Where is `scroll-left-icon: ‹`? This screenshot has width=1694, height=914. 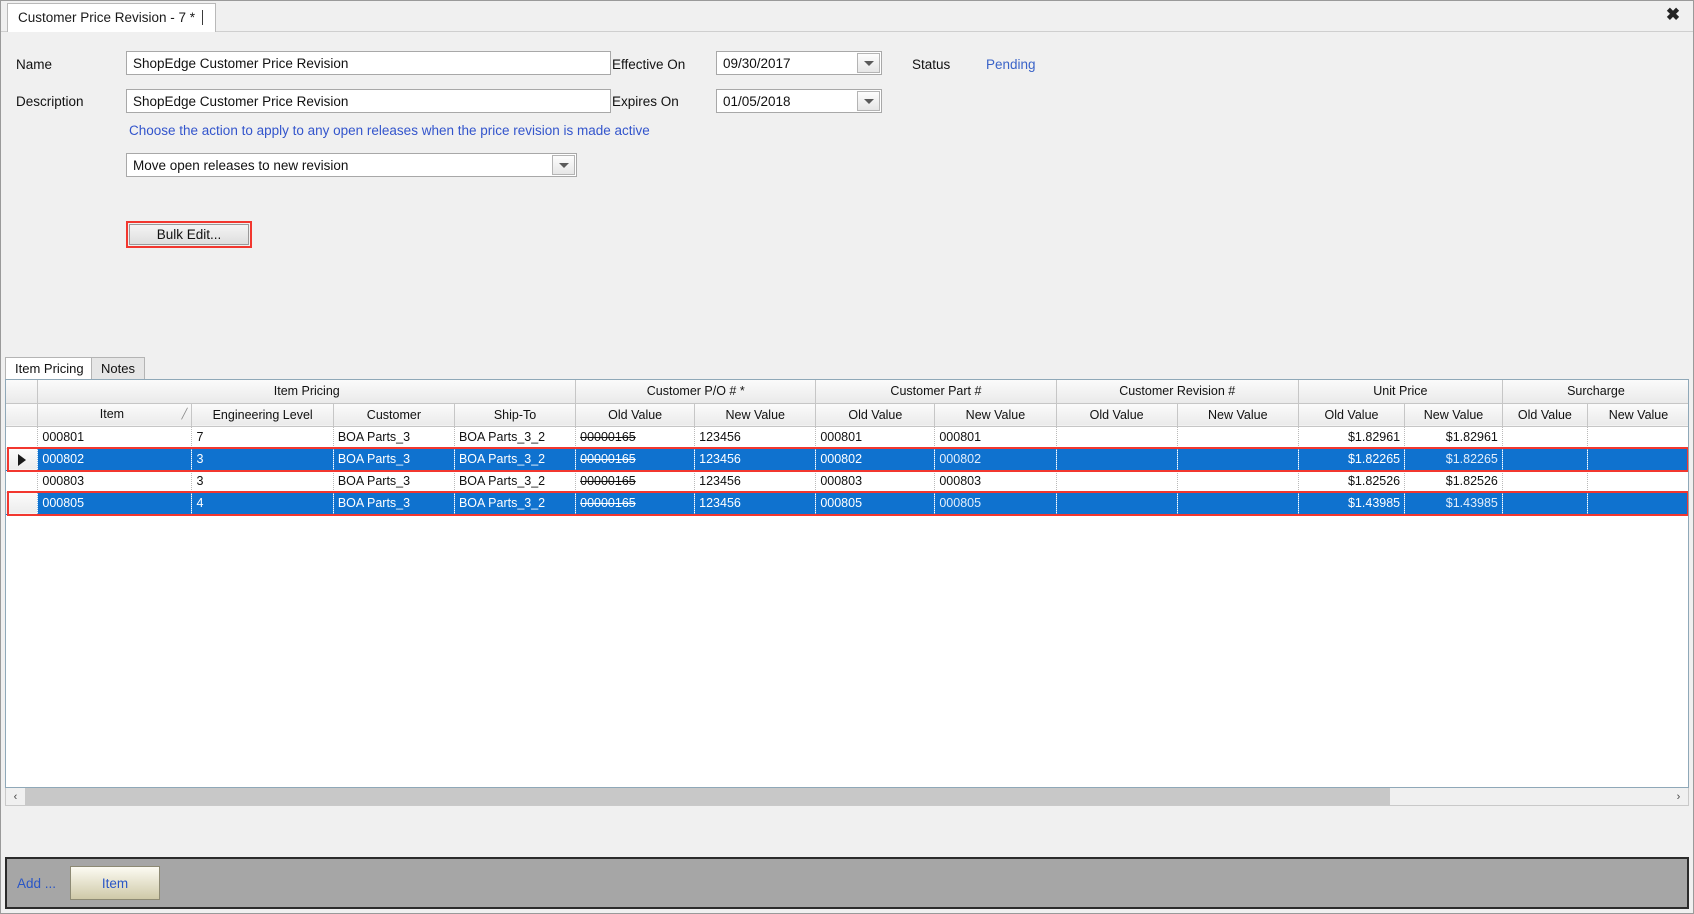
scroll-left-icon: ‹ is located at coordinates (15, 796).